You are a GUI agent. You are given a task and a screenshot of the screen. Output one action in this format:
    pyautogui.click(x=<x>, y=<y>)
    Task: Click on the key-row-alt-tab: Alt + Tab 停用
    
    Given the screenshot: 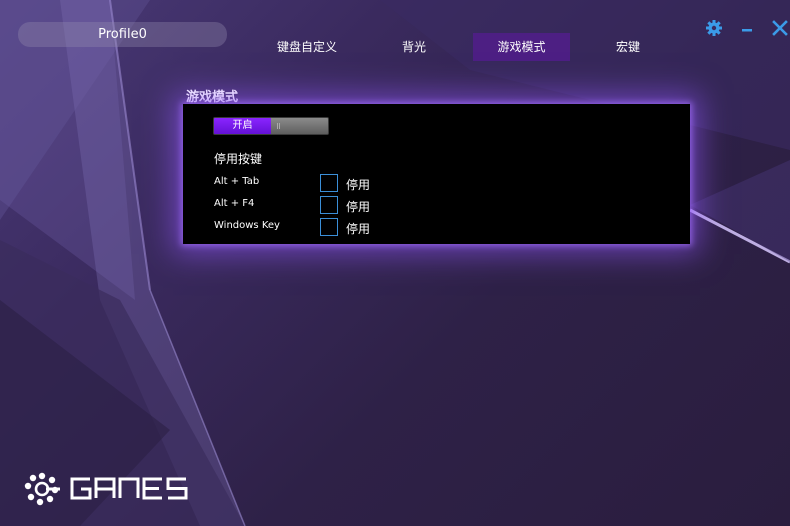 What is the action you would take?
    pyautogui.click(x=314, y=184)
    